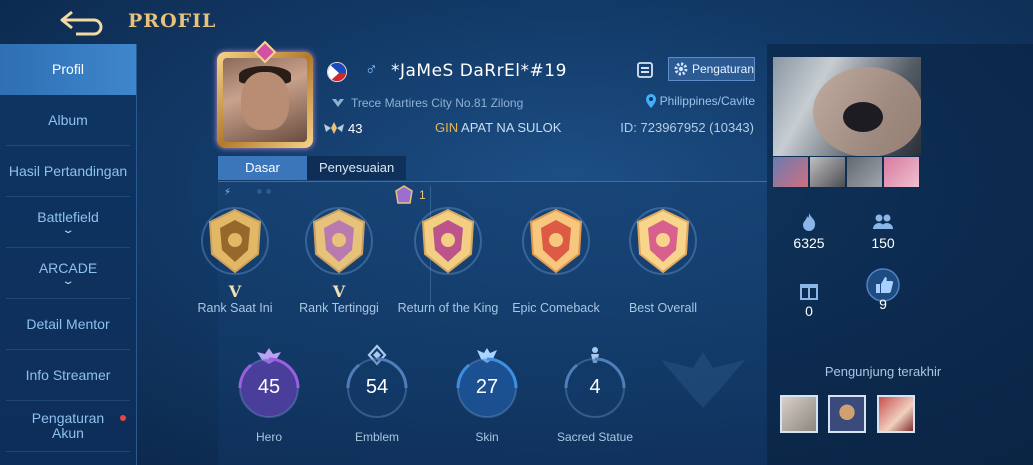 This screenshot has width=1033, height=465. I want to click on location-pin-icon, so click(650, 101).